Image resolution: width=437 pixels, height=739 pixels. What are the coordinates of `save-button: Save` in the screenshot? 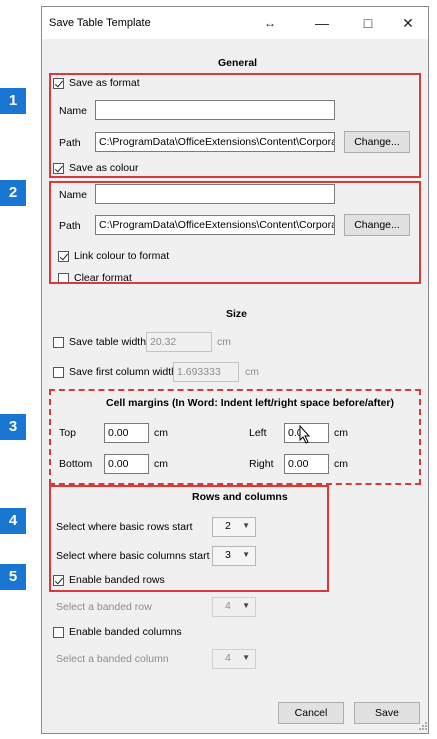 It's located at (387, 713).